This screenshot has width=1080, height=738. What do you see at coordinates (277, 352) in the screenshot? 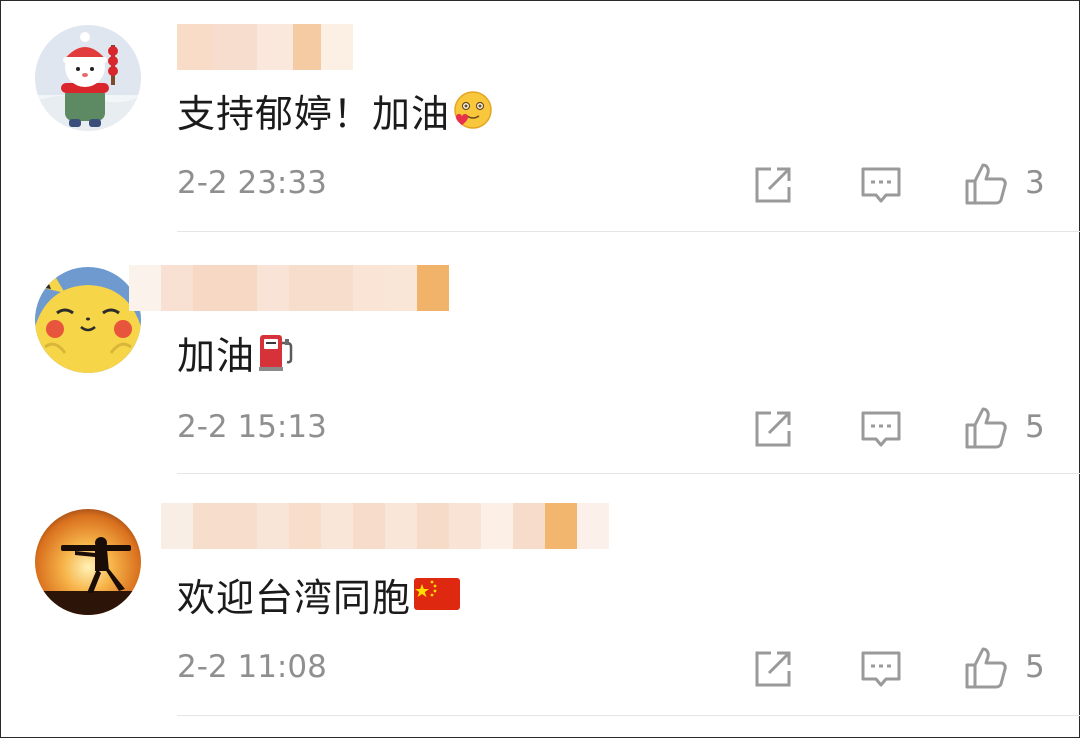
I see `fuel-pump-emoji` at bounding box center [277, 352].